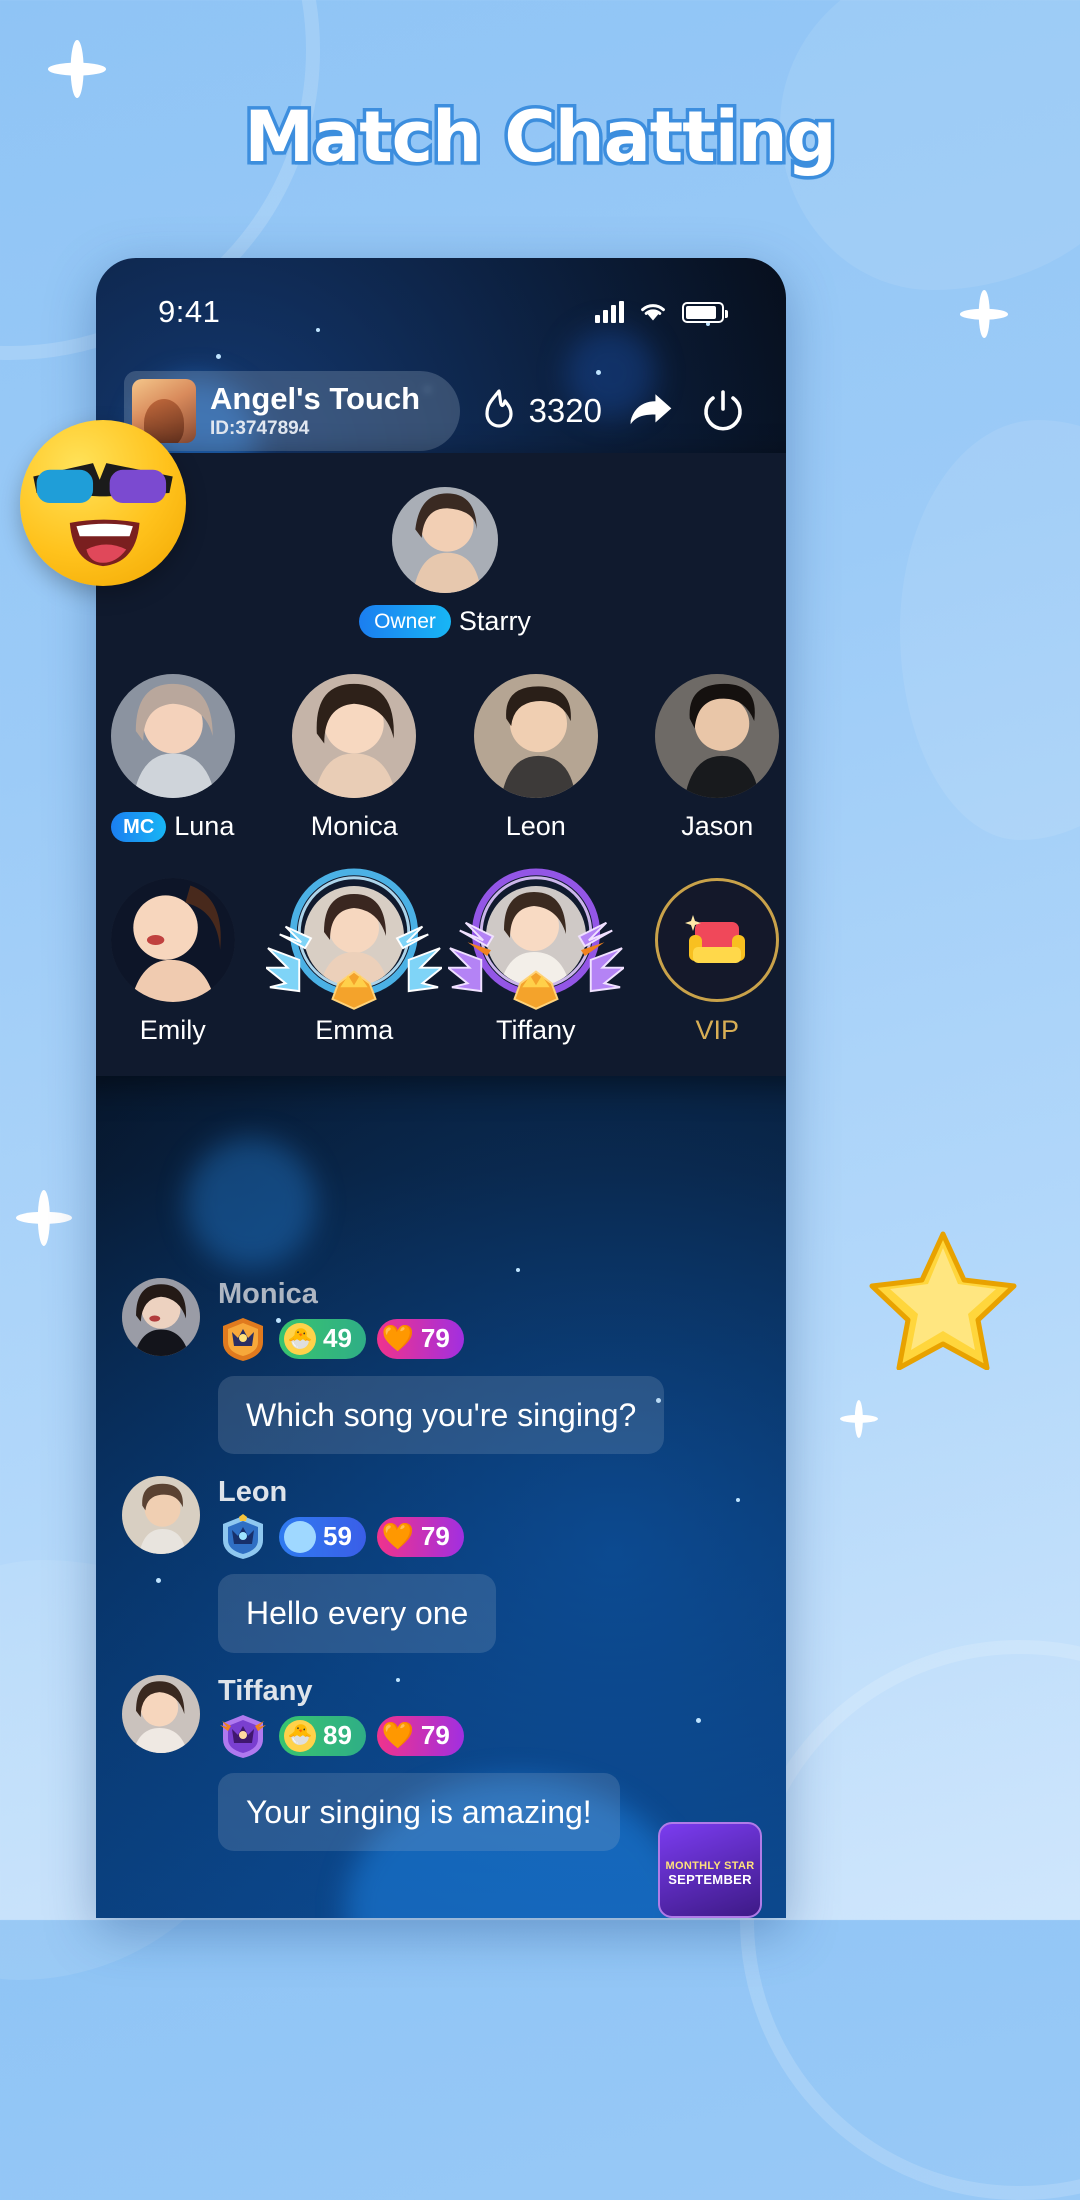 The width and height of the screenshot is (1080, 2200). I want to click on share-button, so click(651, 411).